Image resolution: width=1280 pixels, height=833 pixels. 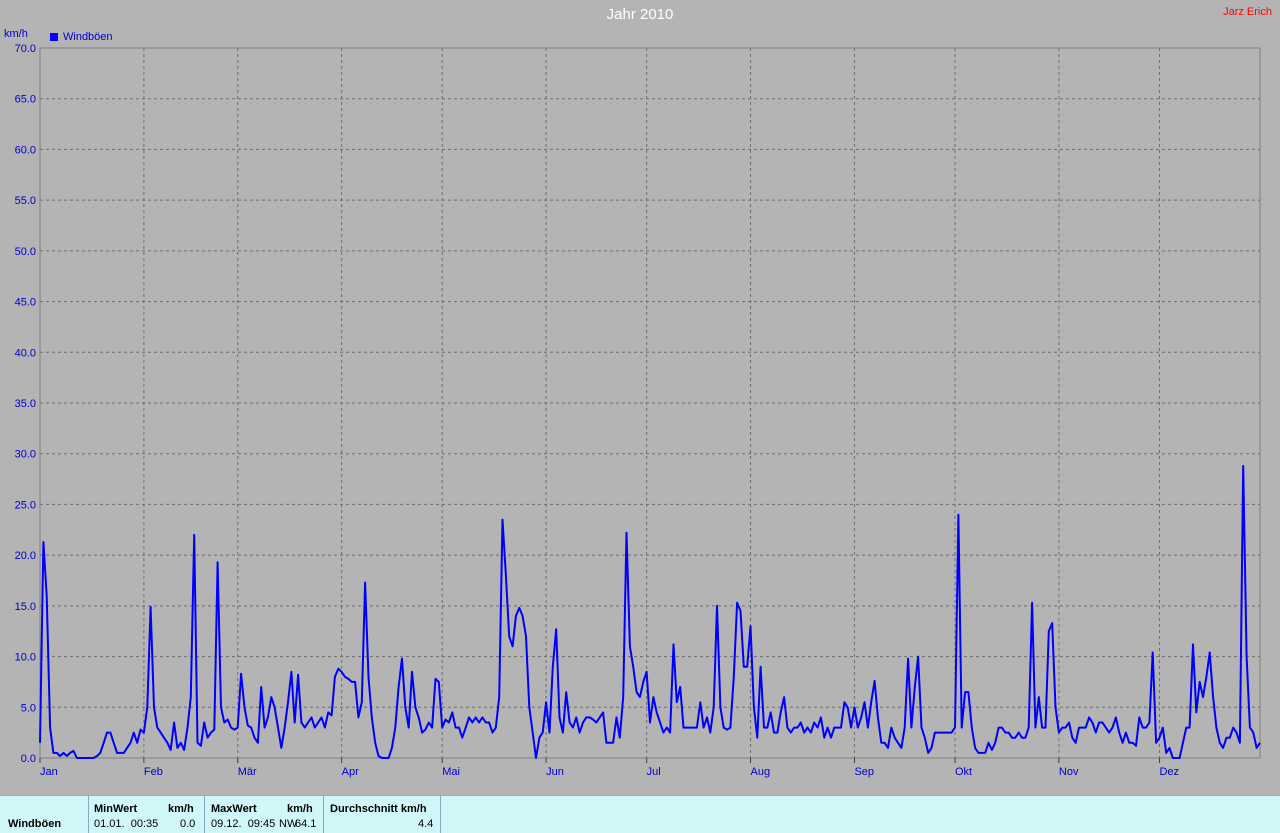 I want to click on stats-avg-cell: Durchschnitt km/h 4.4, so click(x=382, y=814).